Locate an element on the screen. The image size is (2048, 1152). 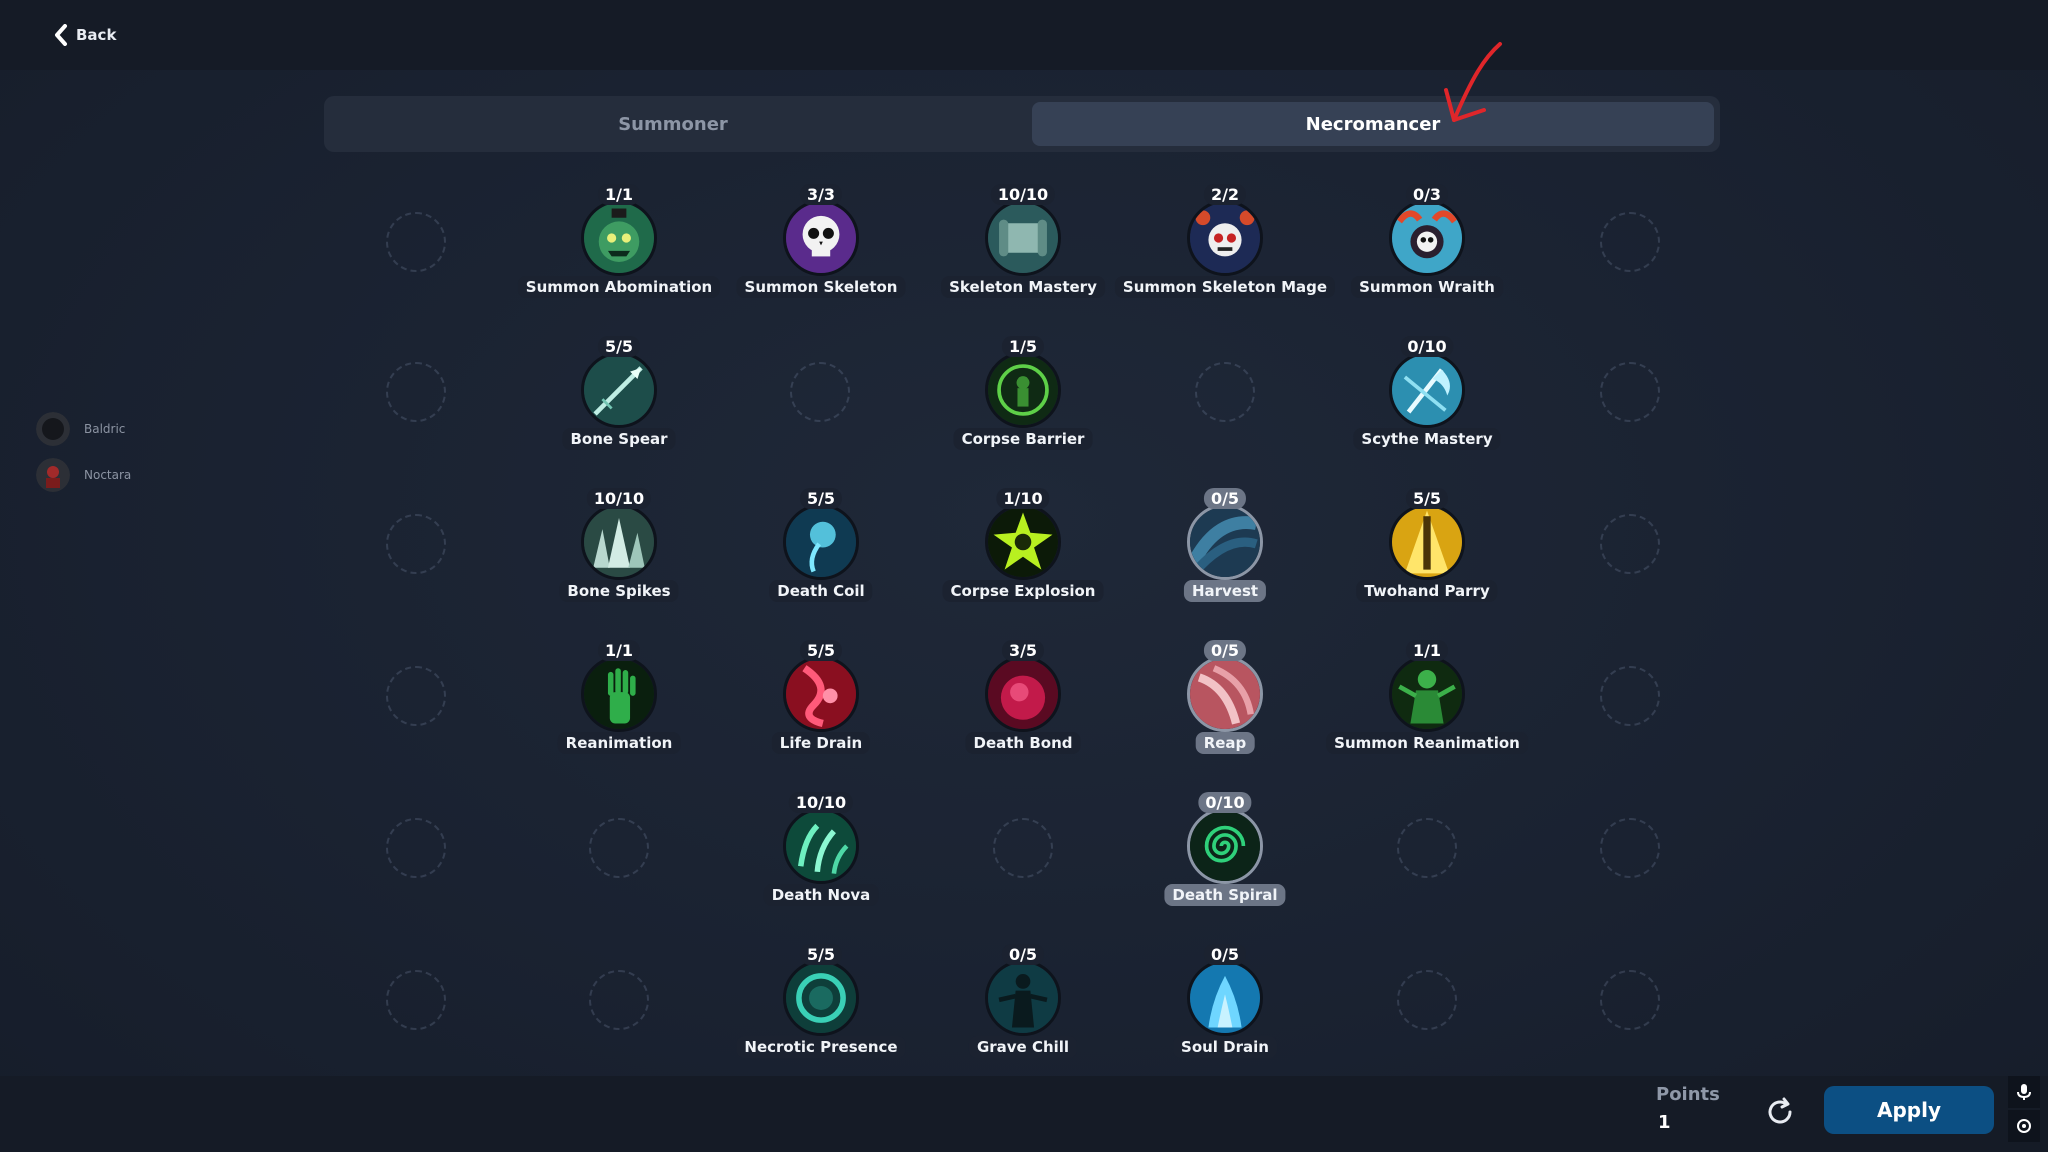
skill-name: Summon Abomination is located at coordinates (619, 287).